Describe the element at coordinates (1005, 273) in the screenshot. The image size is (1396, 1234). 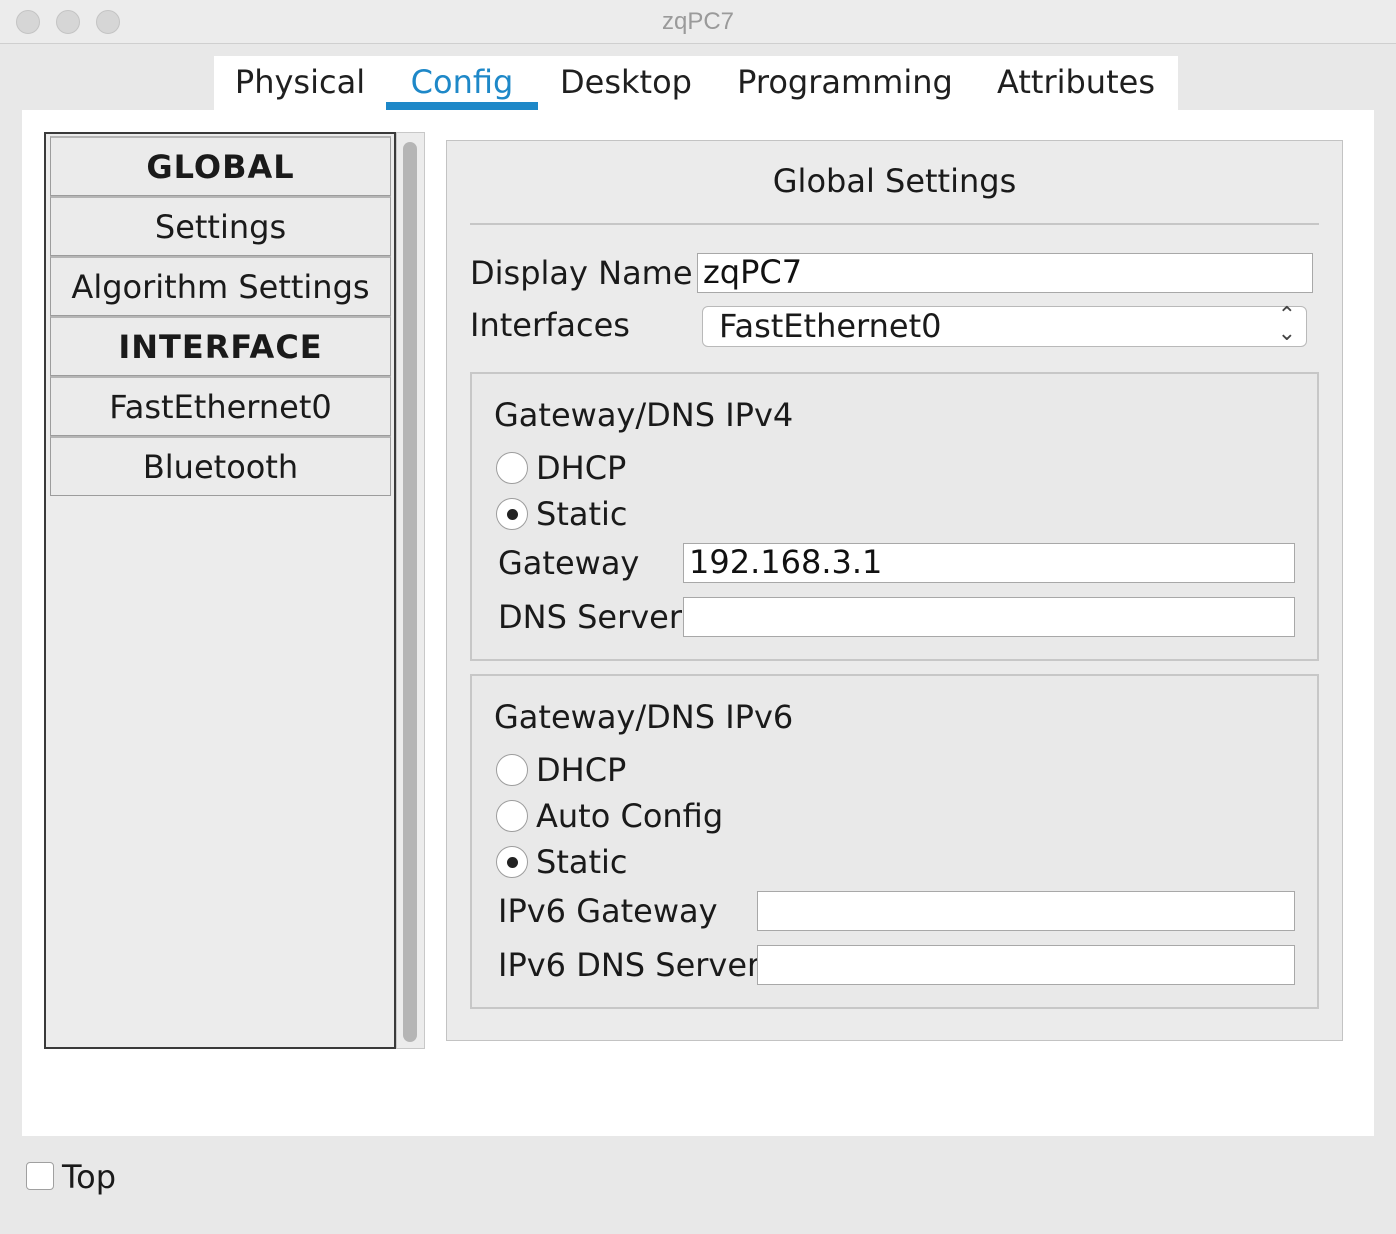
I see `display-name-field: zqPC7` at that location.